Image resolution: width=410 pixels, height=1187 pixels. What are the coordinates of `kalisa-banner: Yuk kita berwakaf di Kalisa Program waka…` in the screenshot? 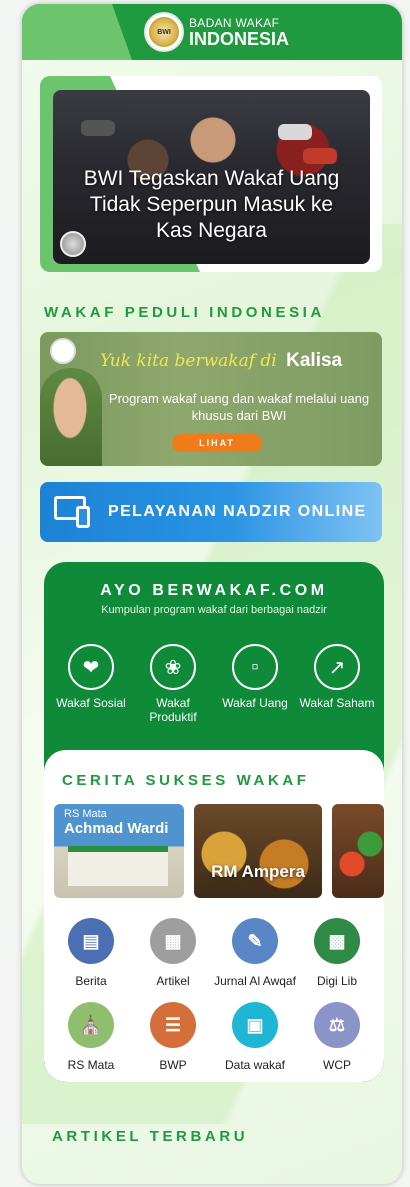 It's located at (211, 399).